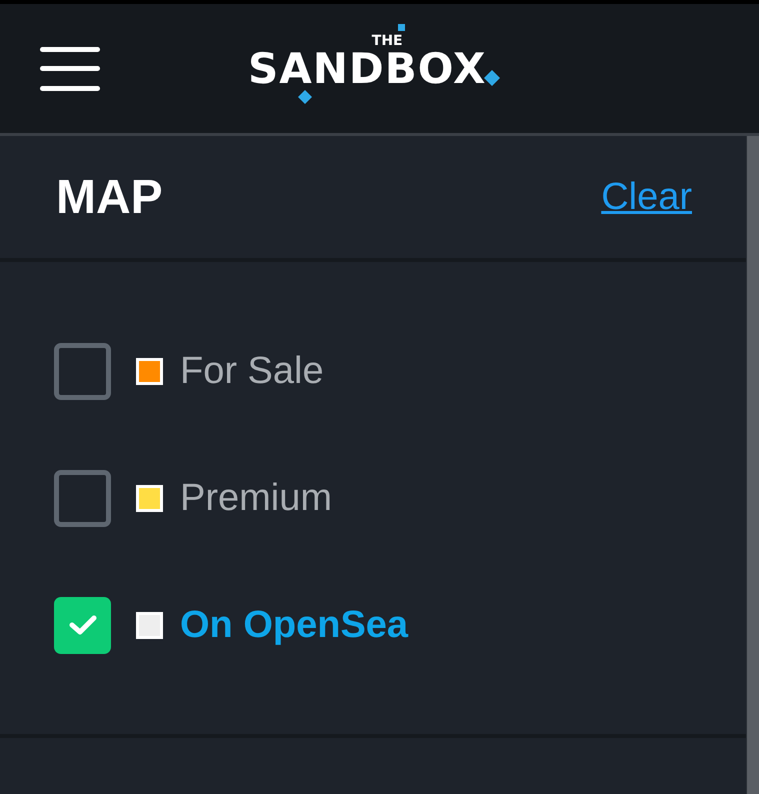  What do you see at coordinates (70, 68) in the screenshot?
I see `menu-button` at bounding box center [70, 68].